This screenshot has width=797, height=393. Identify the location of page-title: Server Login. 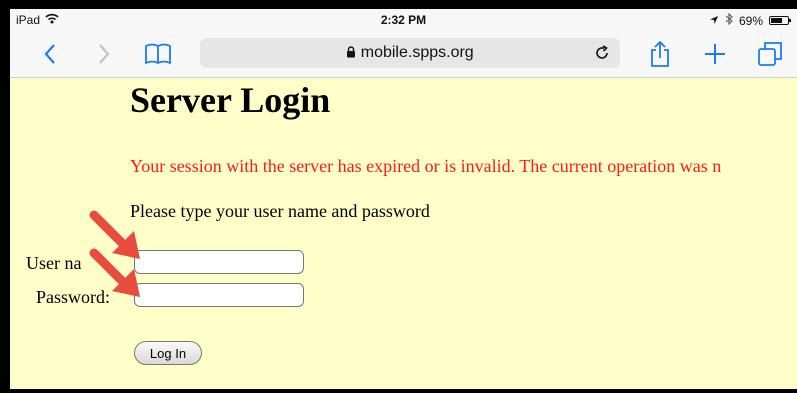
(230, 100).